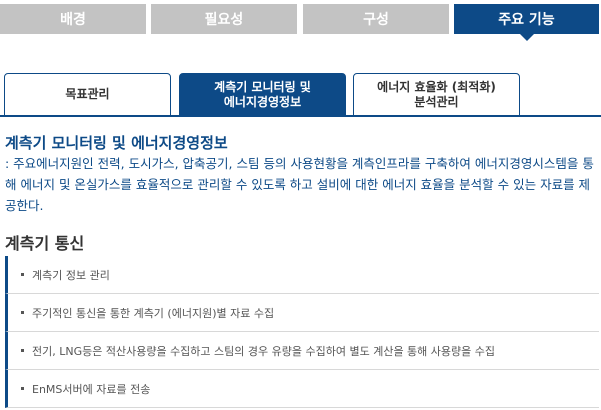 The image size is (601, 410). I want to click on list-item: EnMS서버에 자료를 전송, so click(302, 389).